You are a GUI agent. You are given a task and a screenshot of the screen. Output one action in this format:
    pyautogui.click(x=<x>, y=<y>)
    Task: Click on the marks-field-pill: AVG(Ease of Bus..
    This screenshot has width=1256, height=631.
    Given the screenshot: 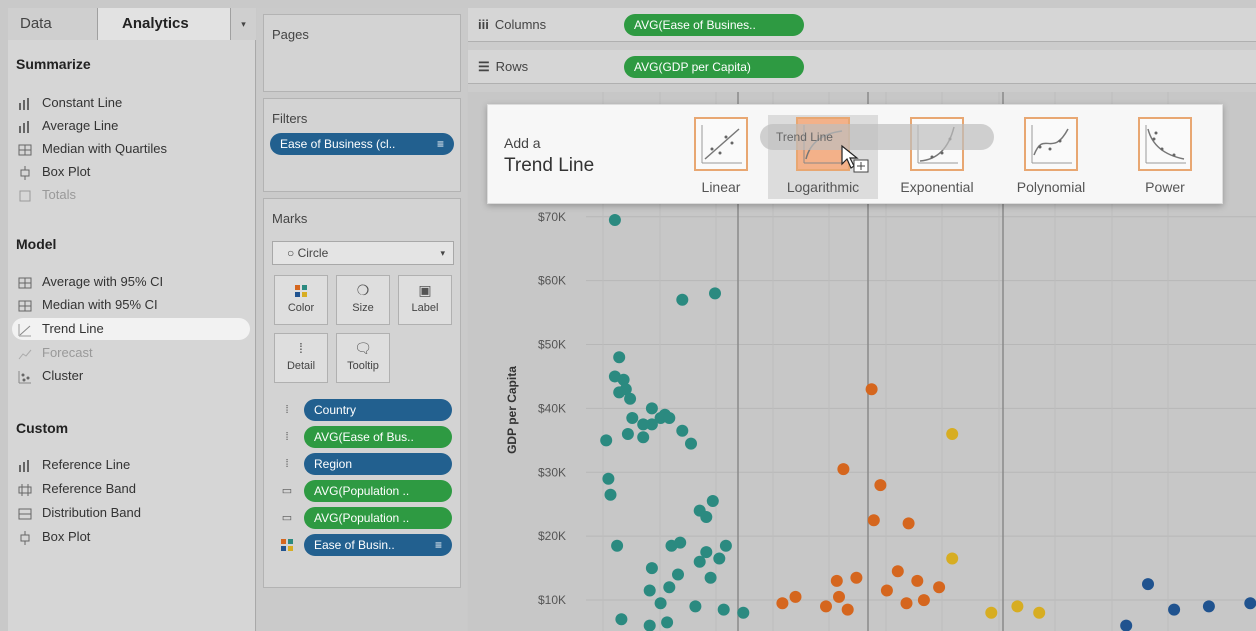 What is the action you would take?
    pyautogui.click(x=378, y=437)
    